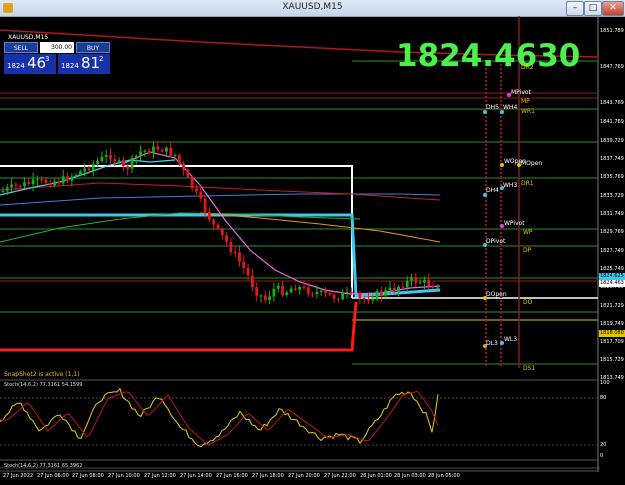 The width and height of the screenshot is (625, 485). I want to click on level-label-dh5: DH5, so click(492, 107).